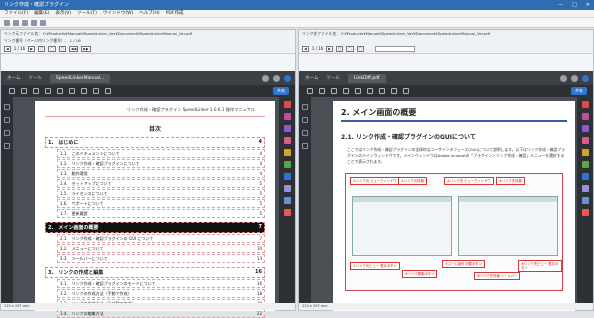  I want to click on next-link-button: ▶▶, so click(86, 48).